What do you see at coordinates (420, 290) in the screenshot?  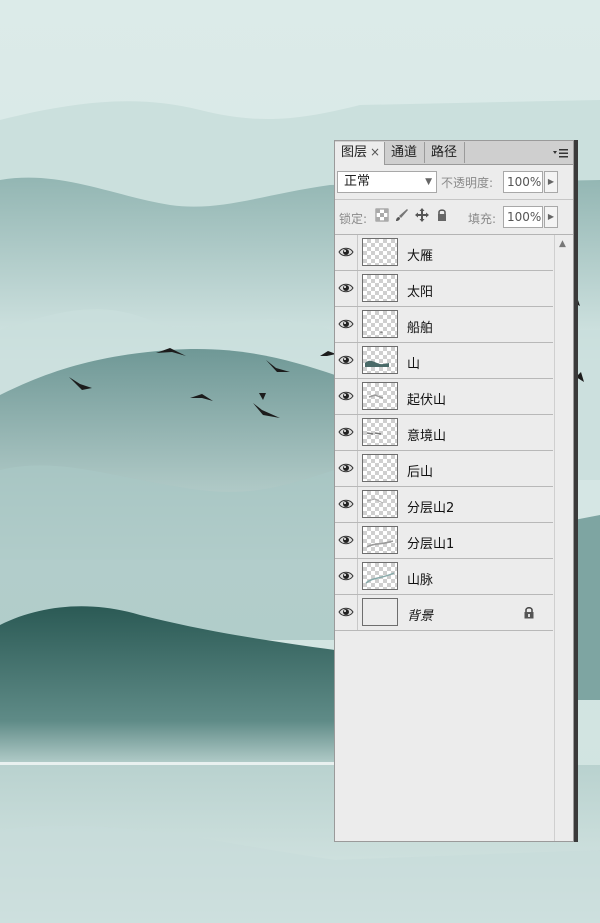 I see `layer-name: 太阳` at bounding box center [420, 290].